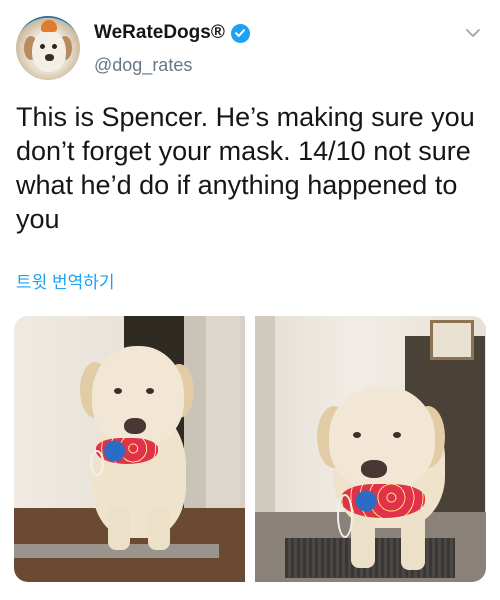 This screenshot has height=600, width=500. Describe the element at coordinates (49, 26) in the screenshot. I see `avatar-hat` at that location.